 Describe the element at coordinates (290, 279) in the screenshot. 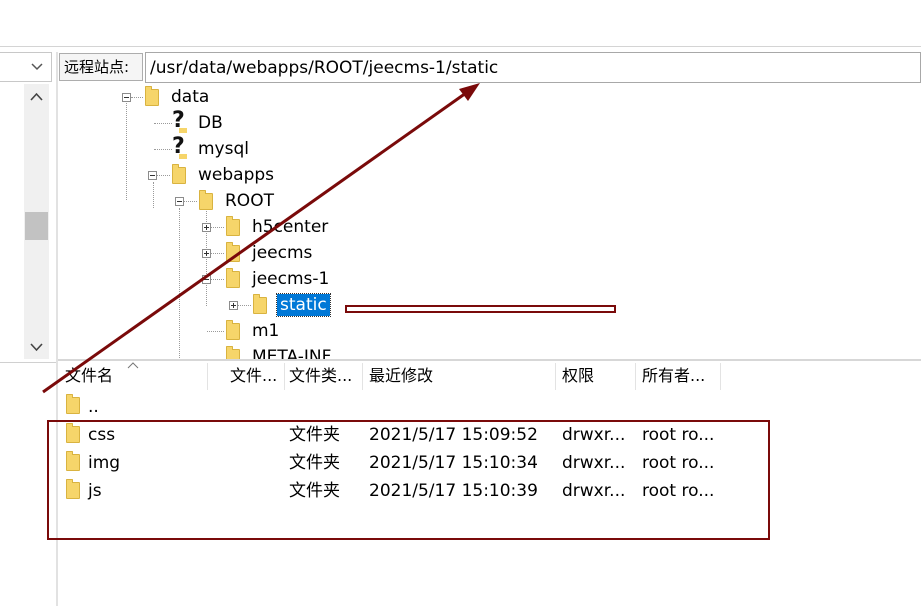

I see `tree-item-jeecms-1: jeecms-1` at that location.